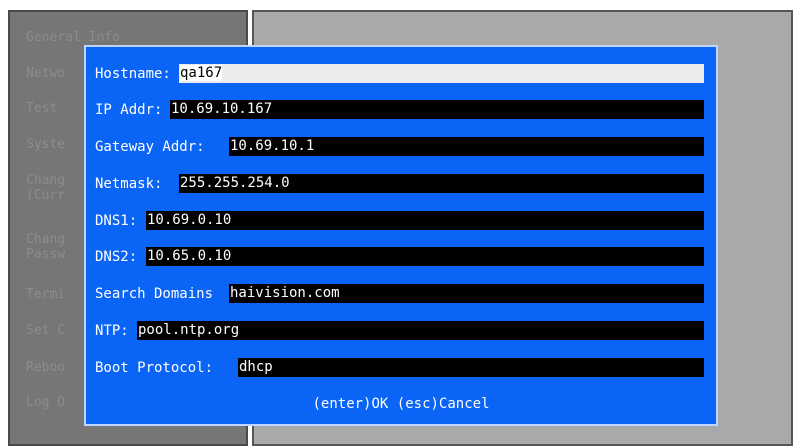  I want to click on ip-addr-row: IP Addr: 10.69.10.167, so click(403, 110).